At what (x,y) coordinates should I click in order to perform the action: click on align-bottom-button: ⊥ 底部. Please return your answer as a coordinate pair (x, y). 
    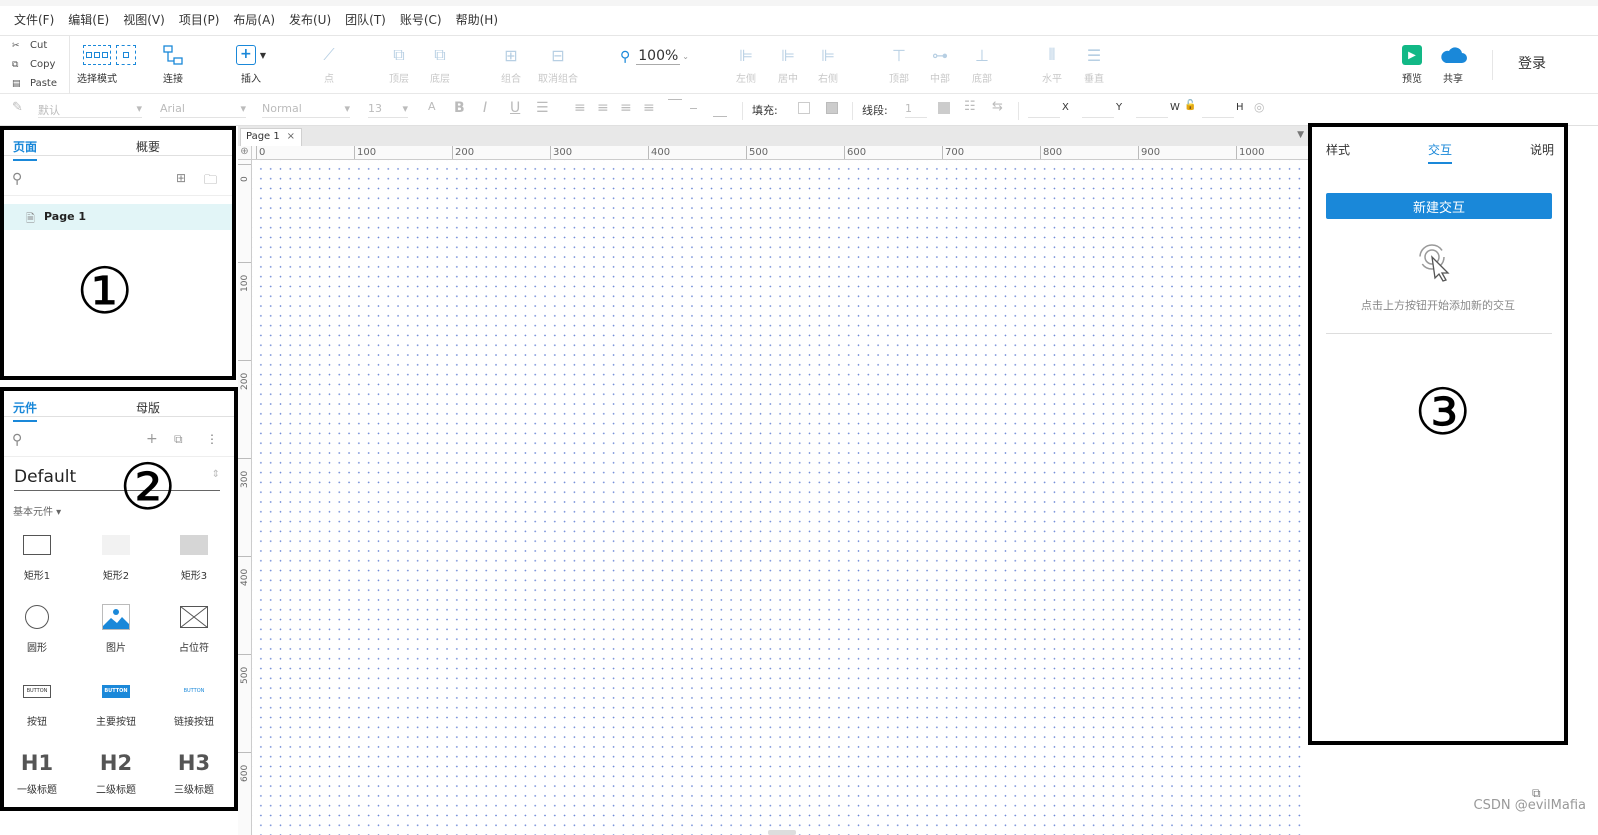
    Looking at the image, I should click on (982, 64).